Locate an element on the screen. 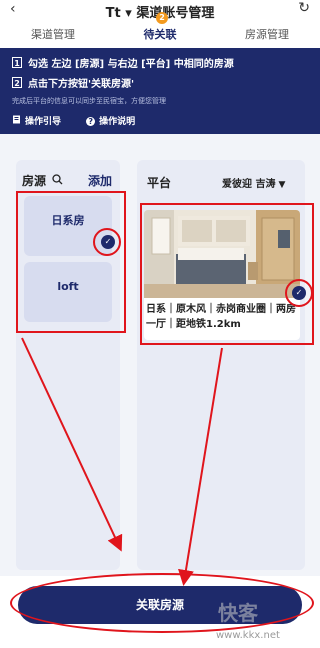 Image resolution: width=320 pixels, height=648 pixels. watermark-logo: 快客 is located at coordinates (238, 613).